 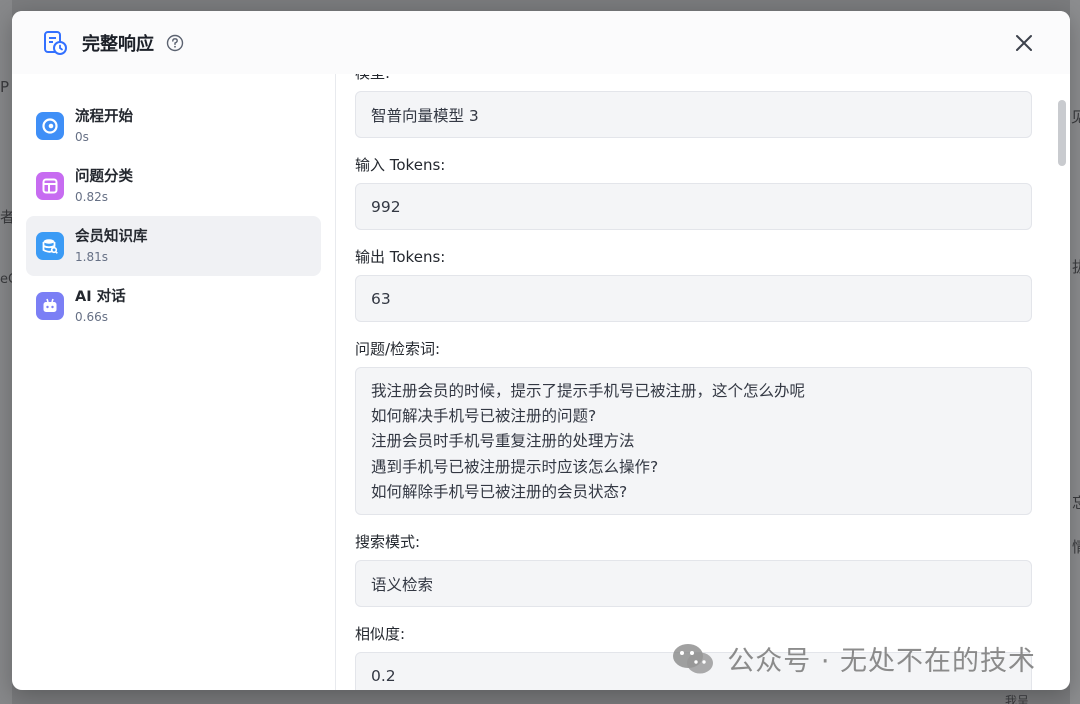 I want to click on close-button, so click(x=1024, y=43).